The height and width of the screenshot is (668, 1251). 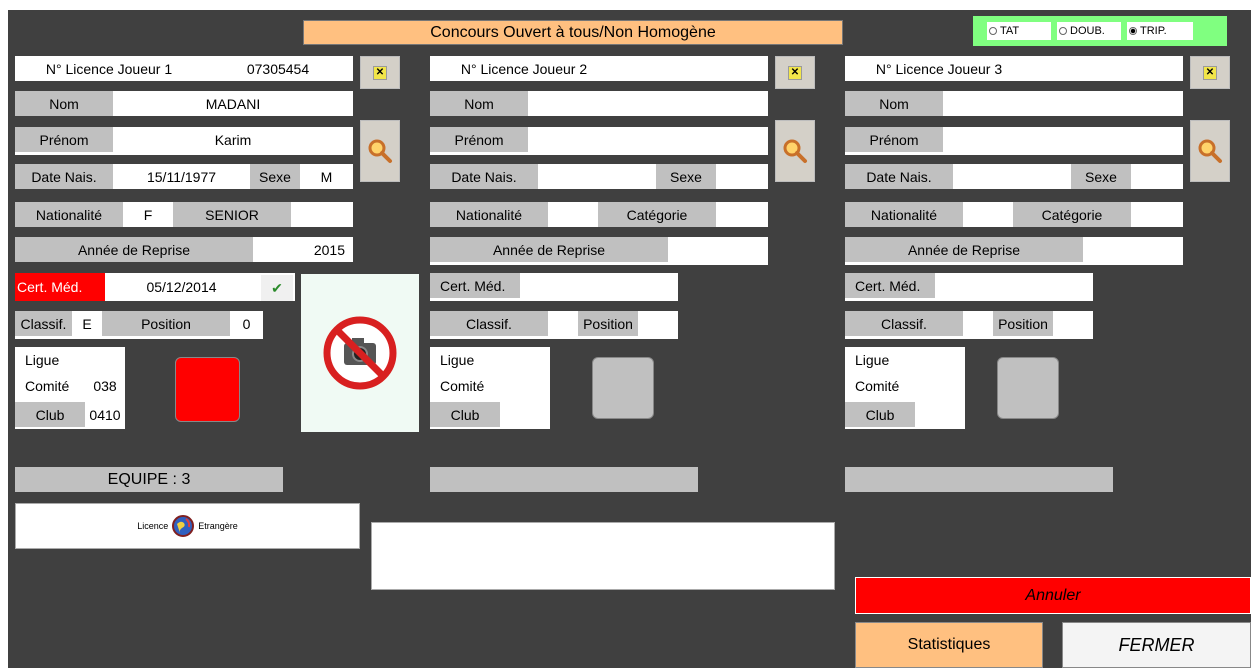 I want to click on position-label-3: Position, so click(x=1023, y=323).